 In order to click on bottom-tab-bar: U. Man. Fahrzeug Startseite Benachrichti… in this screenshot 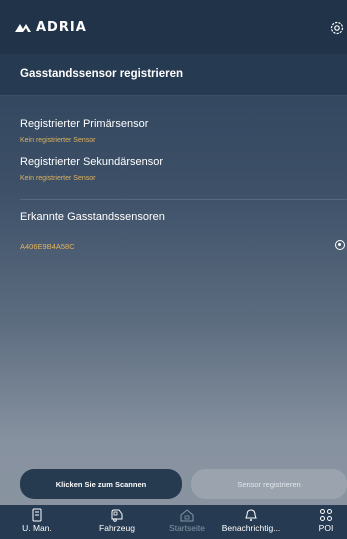, I will do `click(173, 522)`.